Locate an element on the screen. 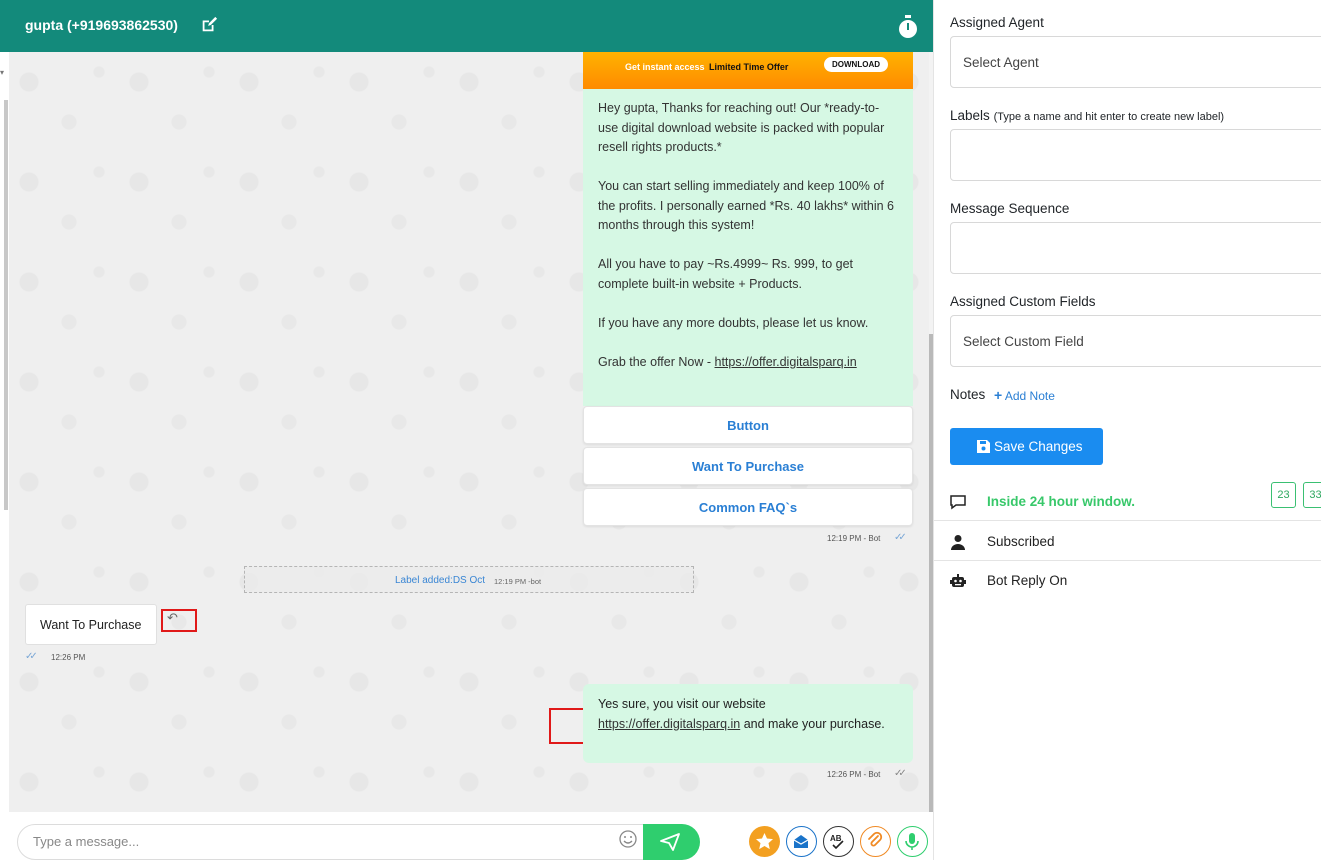  message-sequence-label: Message Sequence is located at coordinates (1010, 208).